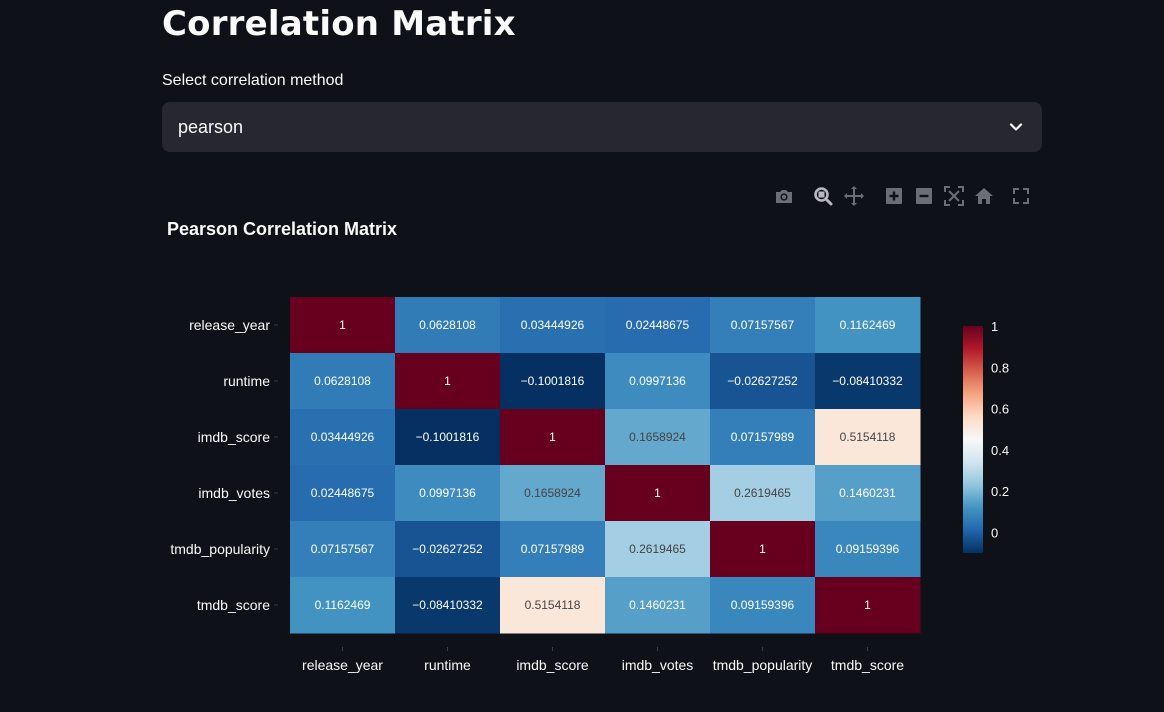 The width and height of the screenshot is (1164, 712). I want to click on colorbar-tick-label: 0.8, so click(1000, 367).